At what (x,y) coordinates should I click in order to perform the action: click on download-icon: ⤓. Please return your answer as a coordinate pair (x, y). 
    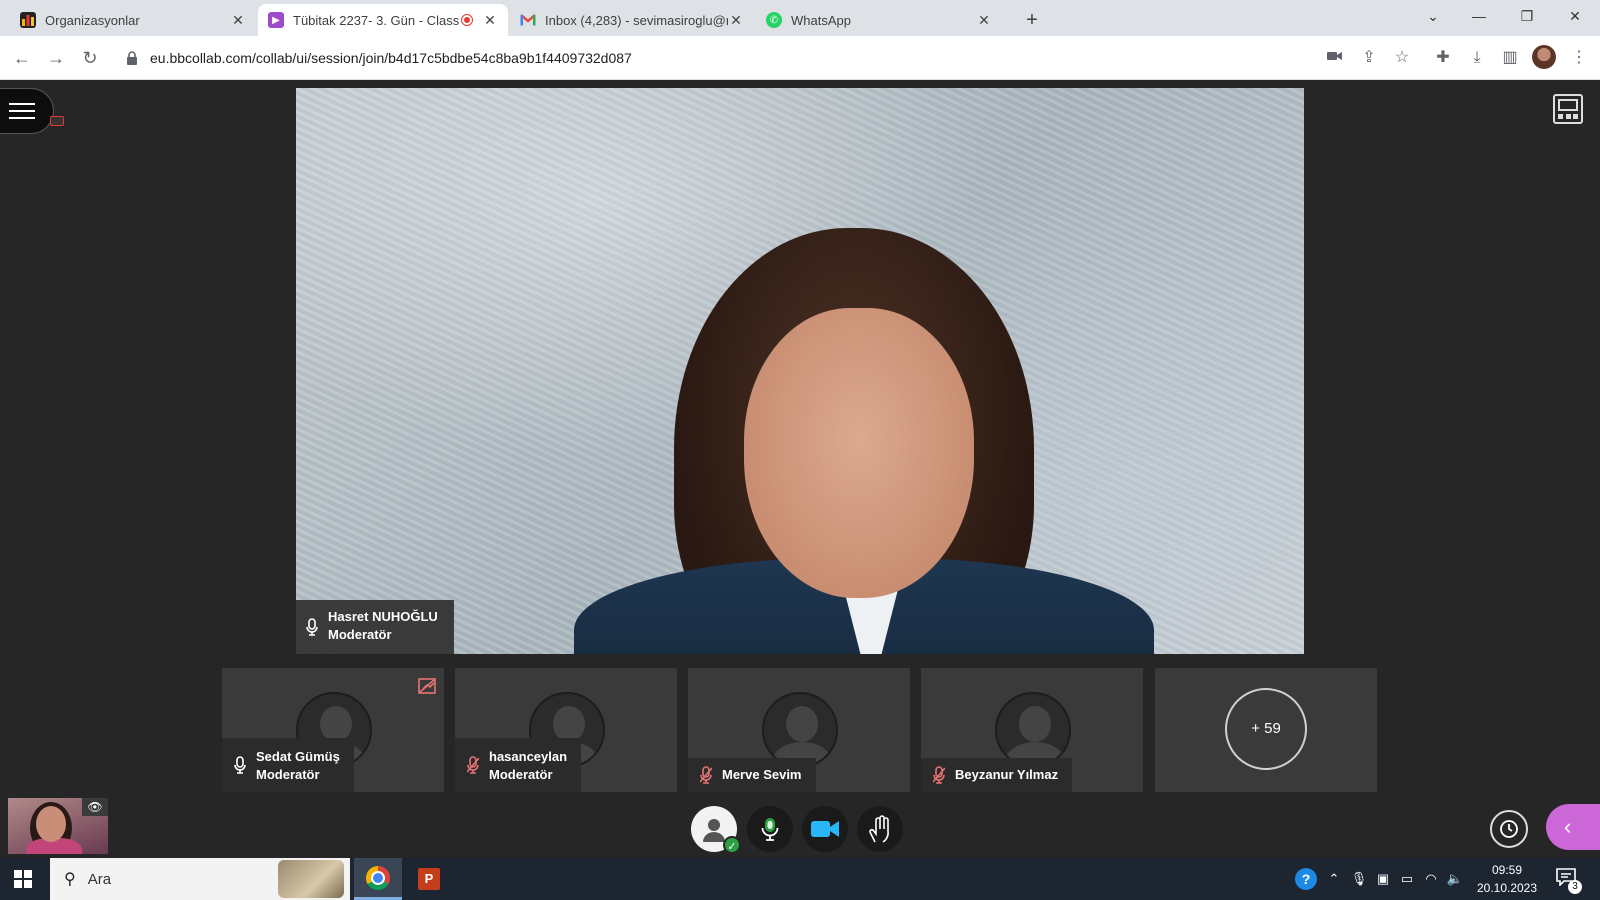
    Looking at the image, I should click on (1477, 58).